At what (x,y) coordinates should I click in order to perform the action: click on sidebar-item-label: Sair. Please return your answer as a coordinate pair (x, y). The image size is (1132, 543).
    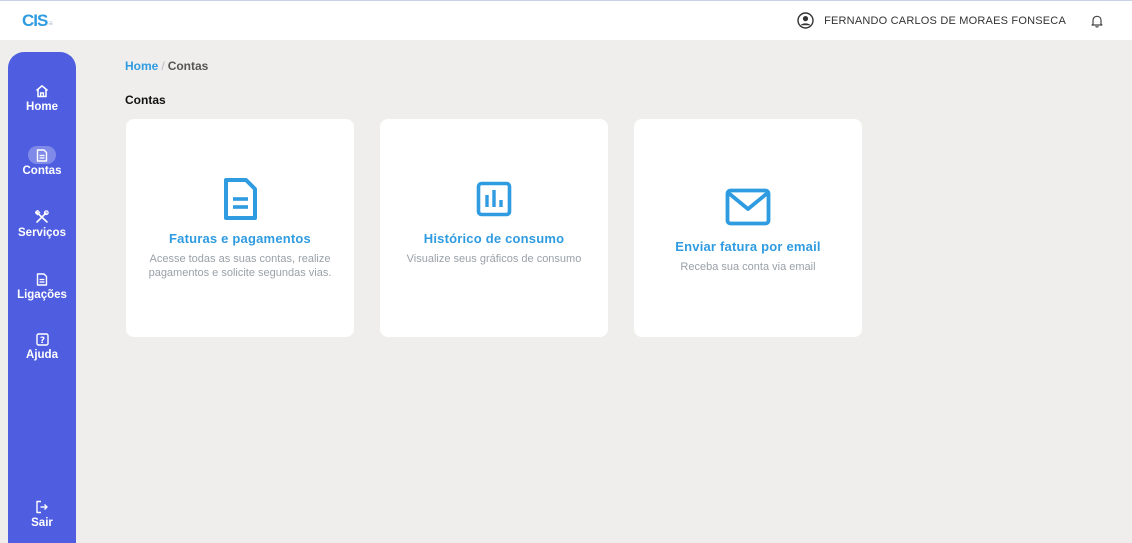
    Looking at the image, I should click on (42, 523).